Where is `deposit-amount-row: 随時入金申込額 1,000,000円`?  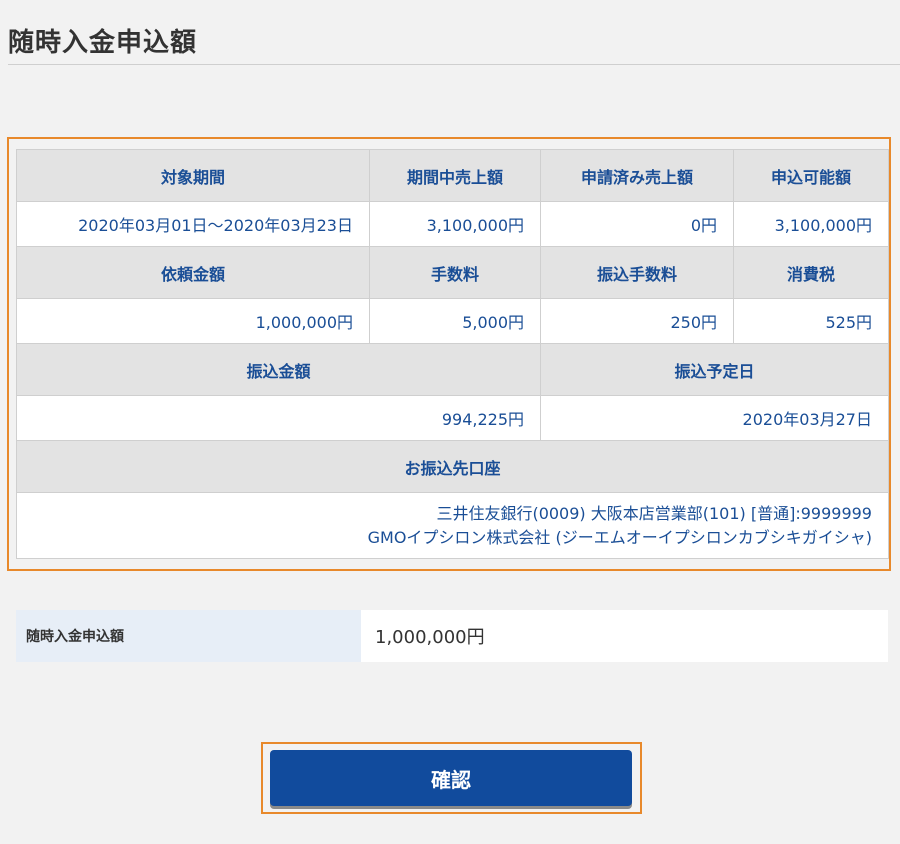
deposit-amount-row: 随時入金申込額 1,000,000円 is located at coordinates (452, 636).